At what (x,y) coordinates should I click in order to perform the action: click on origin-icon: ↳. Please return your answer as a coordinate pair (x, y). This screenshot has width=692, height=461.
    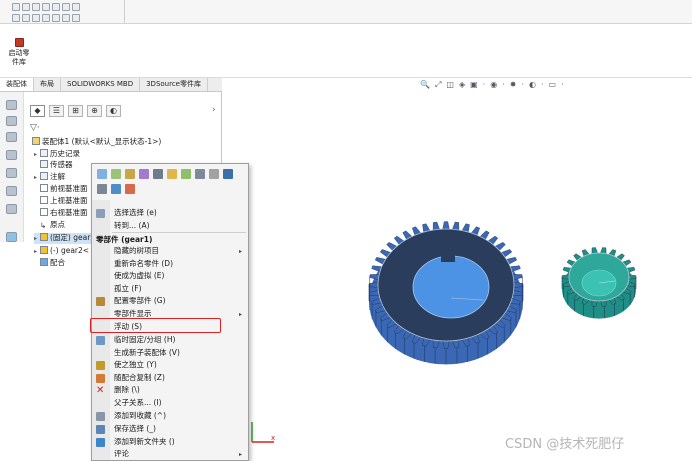
    Looking at the image, I should click on (43, 225).